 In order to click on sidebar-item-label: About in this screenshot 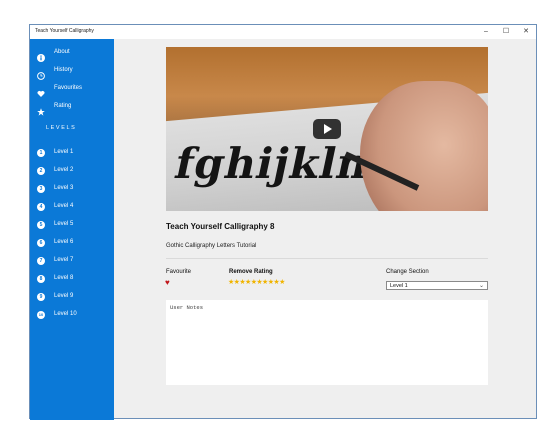, I will do `click(62, 52)`.